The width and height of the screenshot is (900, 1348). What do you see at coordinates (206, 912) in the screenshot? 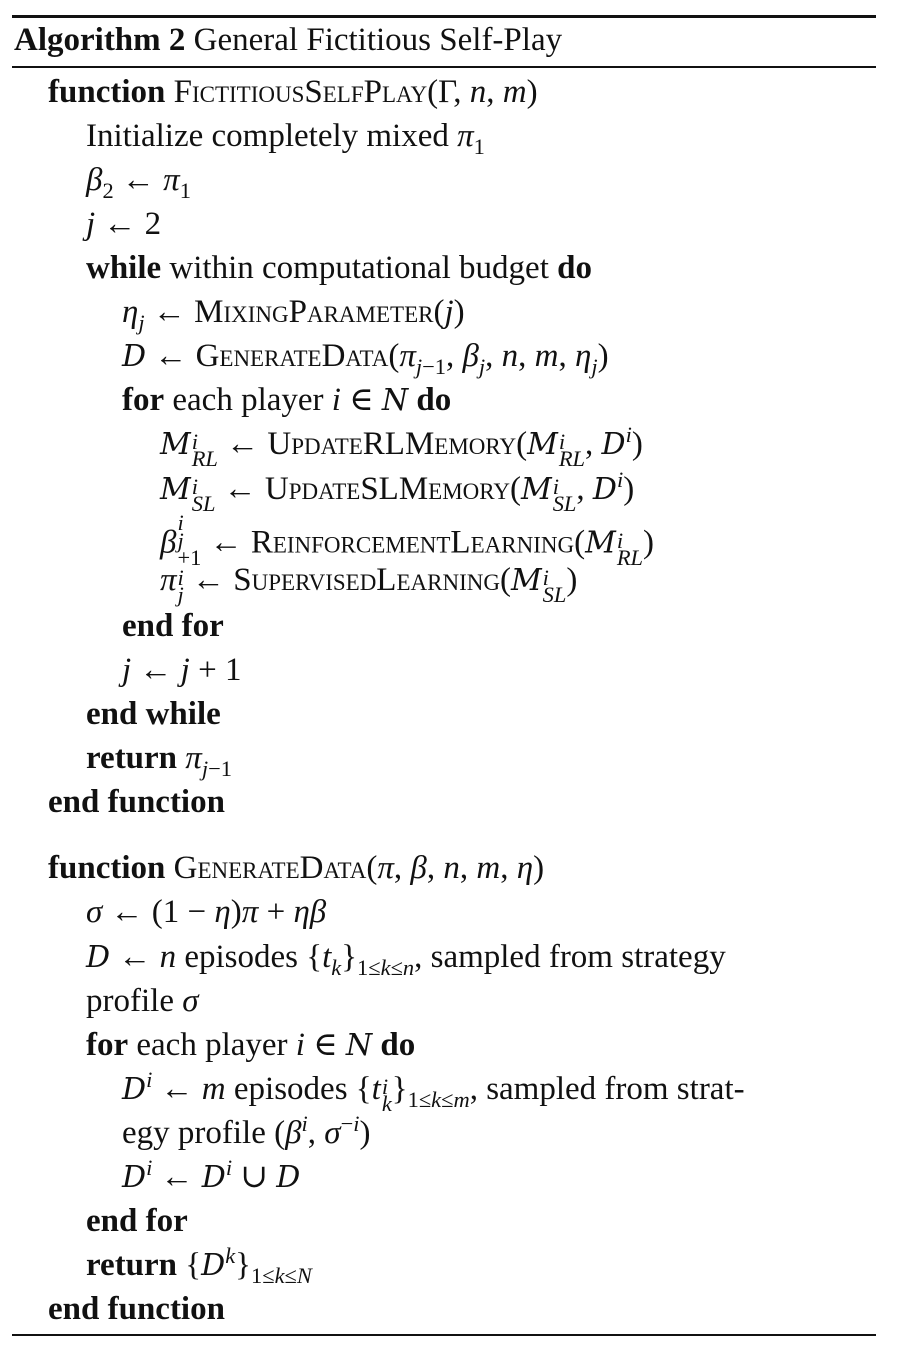
I see `algo-line-19: σ ← (1 − η)π + ηβ` at bounding box center [206, 912].